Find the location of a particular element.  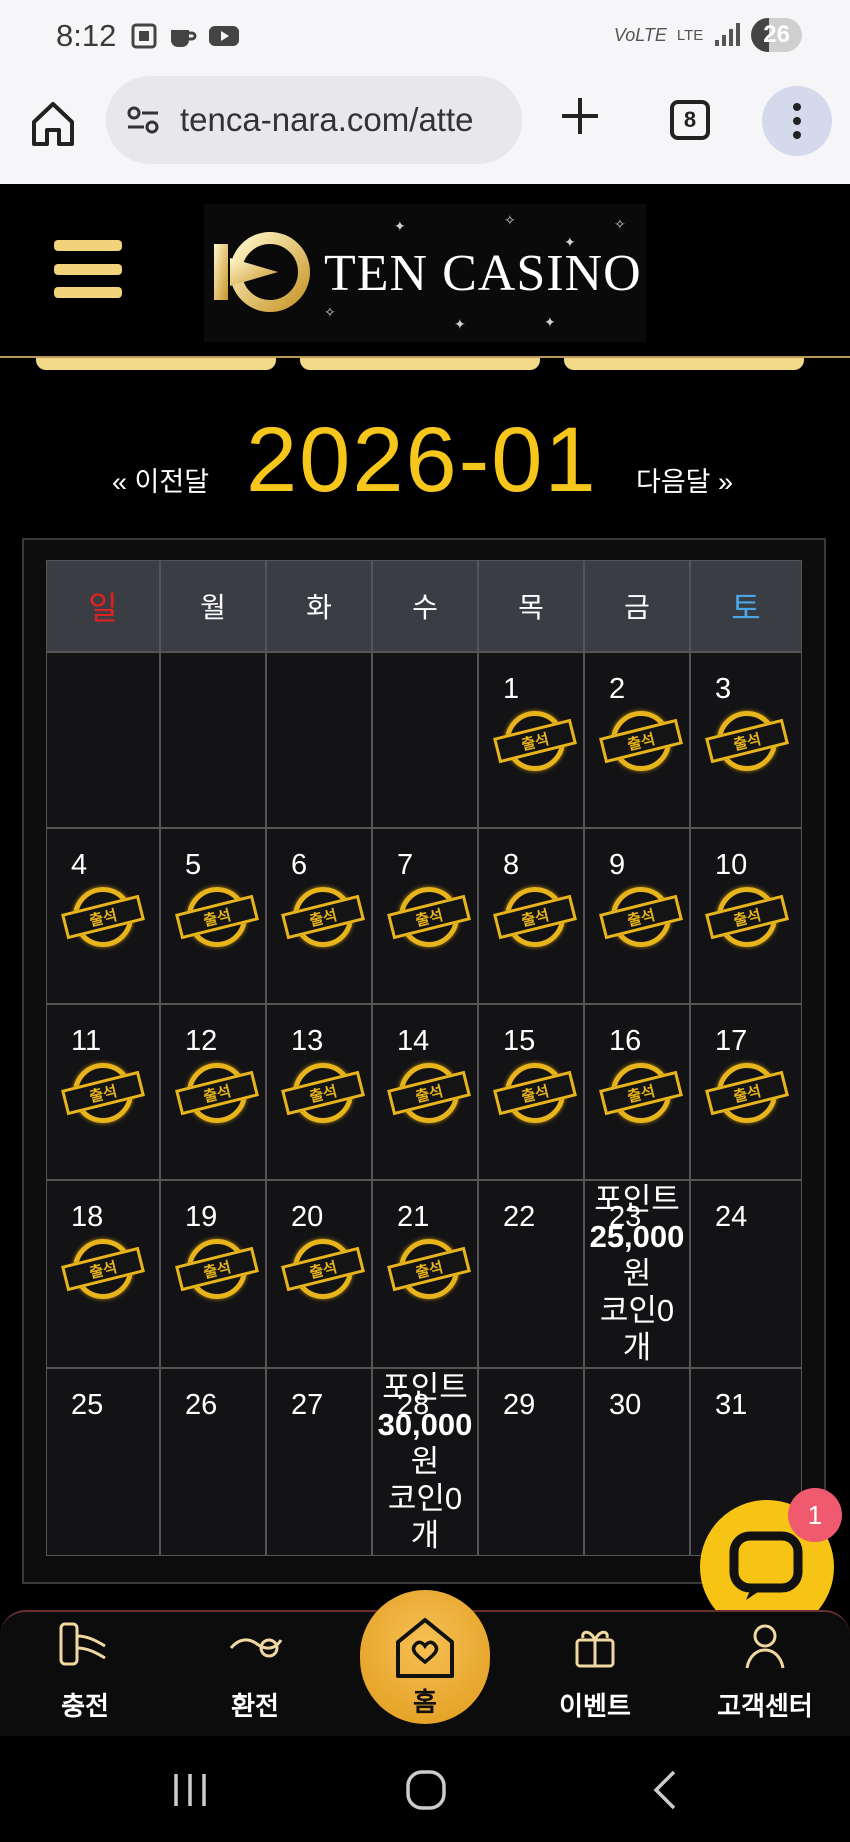

weekday-label: 목 is located at coordinates (531, 606).